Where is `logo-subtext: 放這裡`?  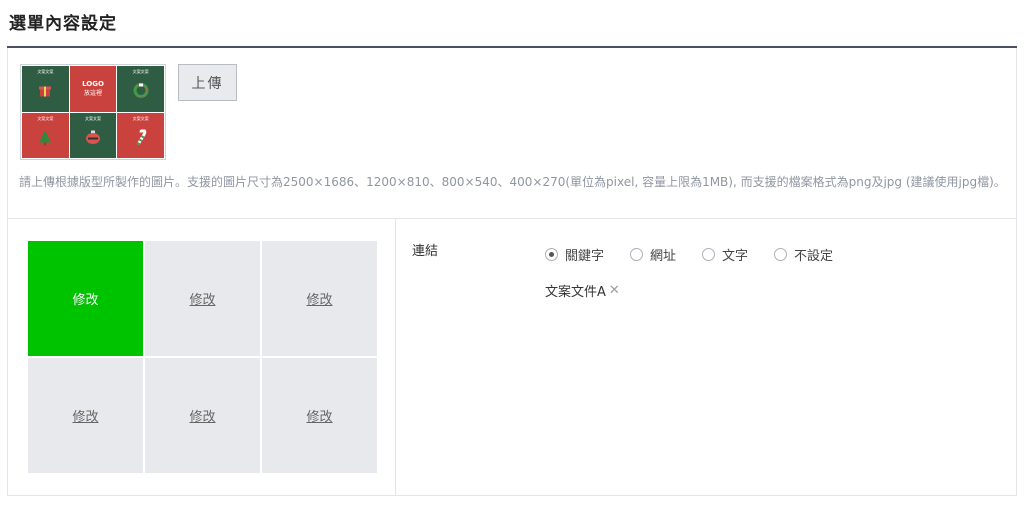
logo-subtext: 放這裡 is located at coordinates (92, 93).